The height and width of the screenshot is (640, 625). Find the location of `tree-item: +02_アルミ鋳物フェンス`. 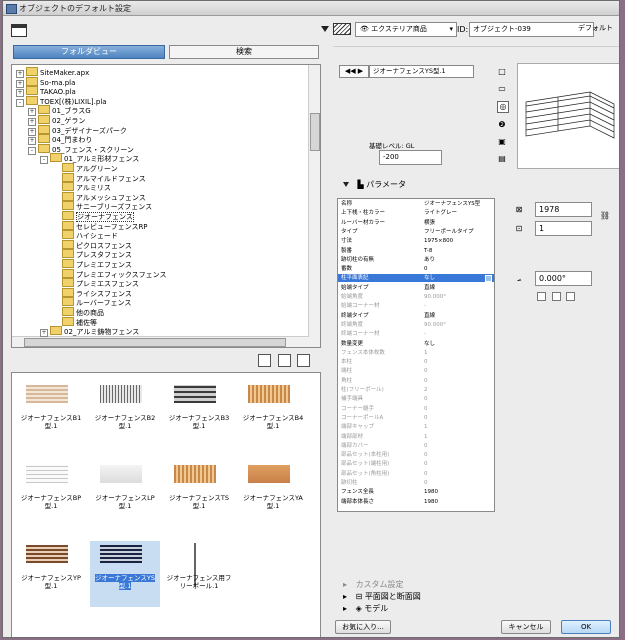

tree-item: +02_アルミ鋳物フェンス is located at coordinates (89, 332).